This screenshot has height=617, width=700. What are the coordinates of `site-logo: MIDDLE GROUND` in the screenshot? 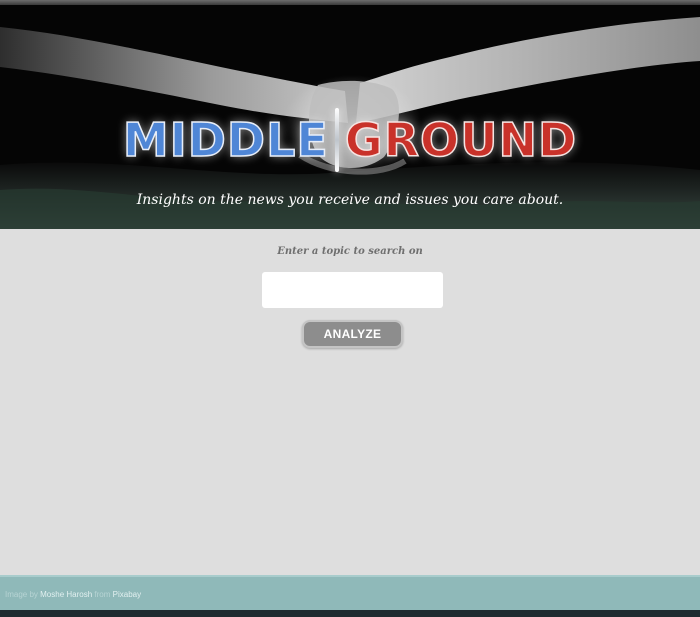 It's located at (350, 140).